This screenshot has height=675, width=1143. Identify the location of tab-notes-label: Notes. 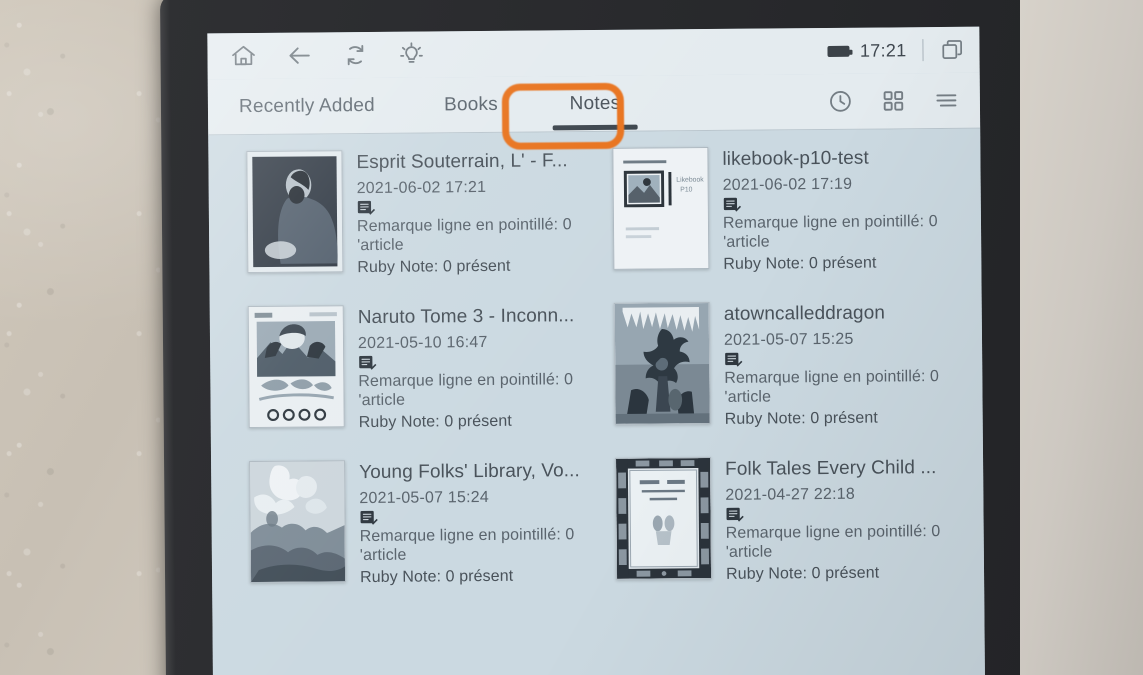
(595, 103).